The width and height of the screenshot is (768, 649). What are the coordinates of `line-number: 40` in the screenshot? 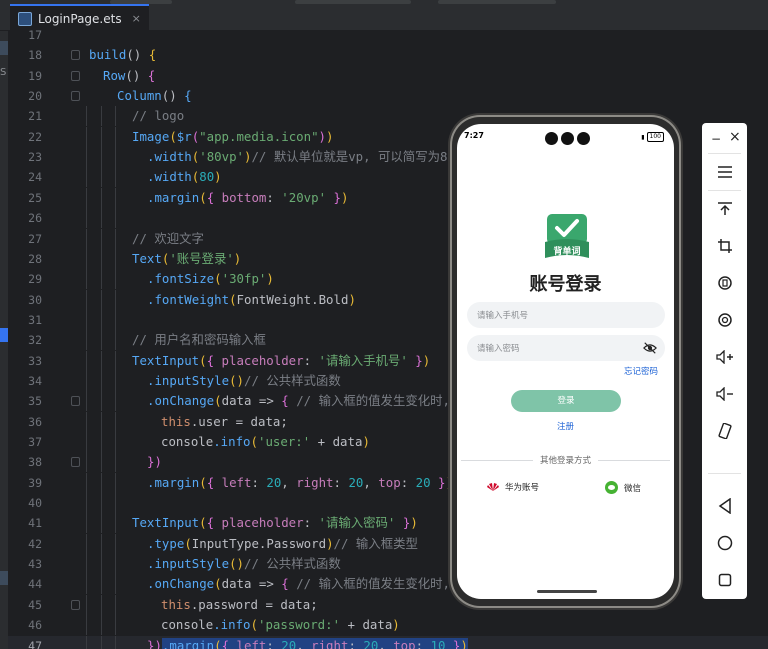 It's located at (35, 503).